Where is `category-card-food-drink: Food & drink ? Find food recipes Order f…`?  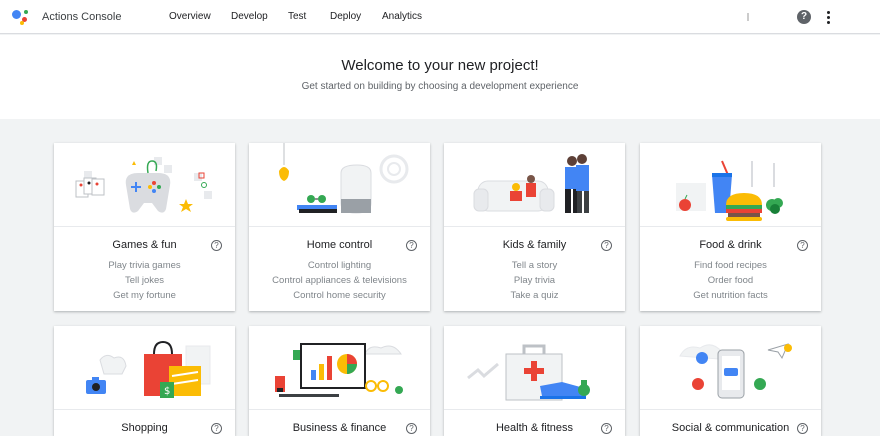
category-card-food-drink: Food & drink ? Find food recipes Order f… is located at coordinates (730, 227).